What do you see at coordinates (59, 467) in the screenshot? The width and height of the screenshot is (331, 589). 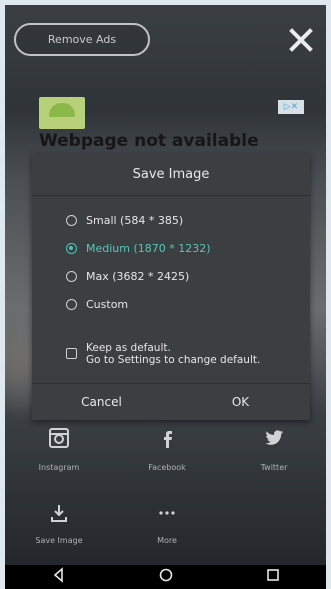 I see `share-instagram-label: Instagram` at bounding box center [59, 467].